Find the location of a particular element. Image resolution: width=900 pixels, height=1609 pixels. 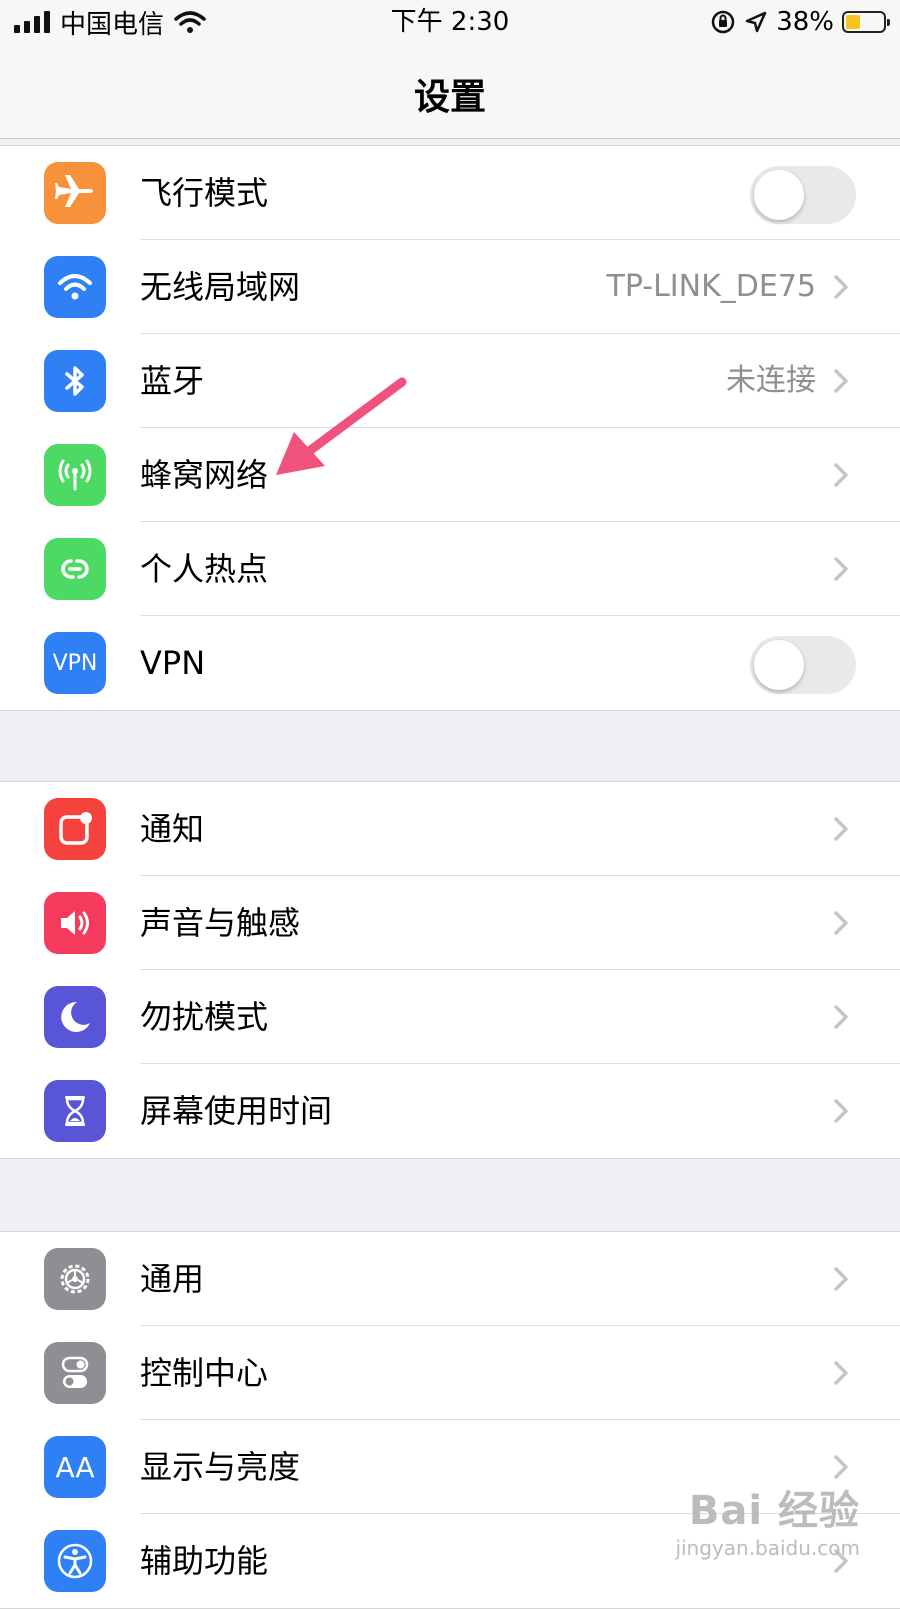

battery-percent: 38% is located at coordinates (805, 22).